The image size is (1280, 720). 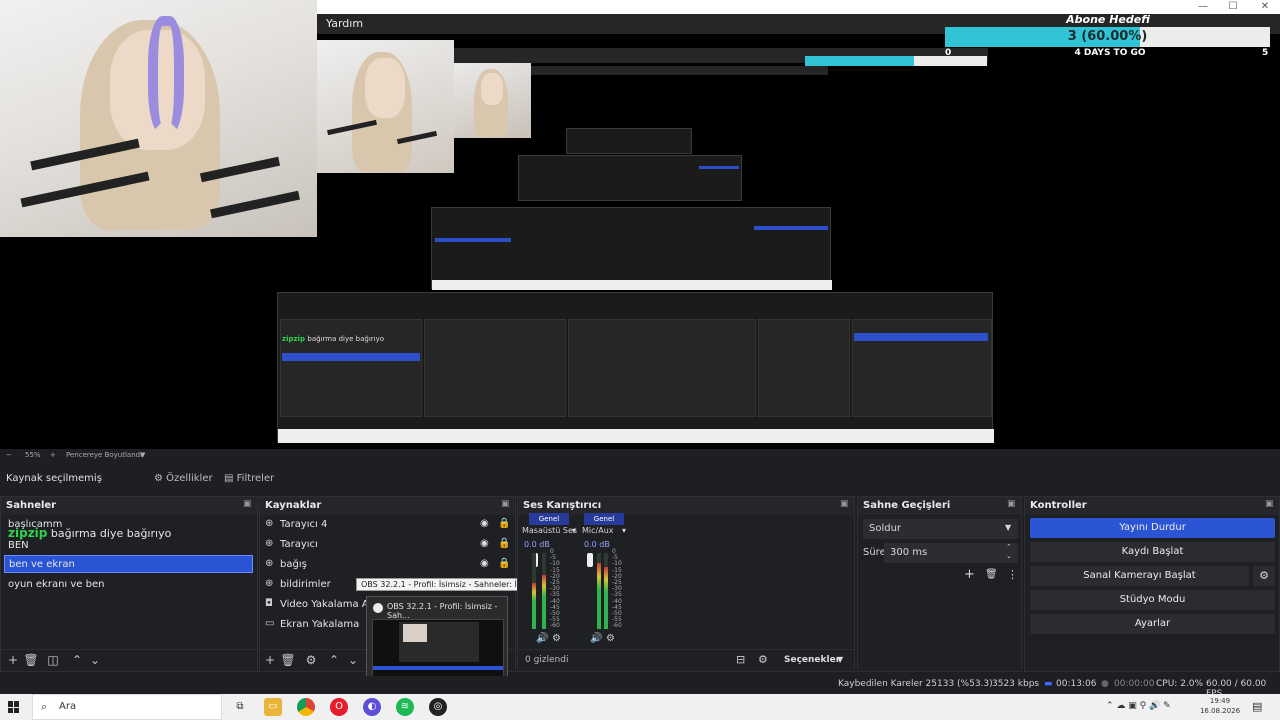 I want to click on mixer-settings-icon: ⚙, so click(x=763, y=659).